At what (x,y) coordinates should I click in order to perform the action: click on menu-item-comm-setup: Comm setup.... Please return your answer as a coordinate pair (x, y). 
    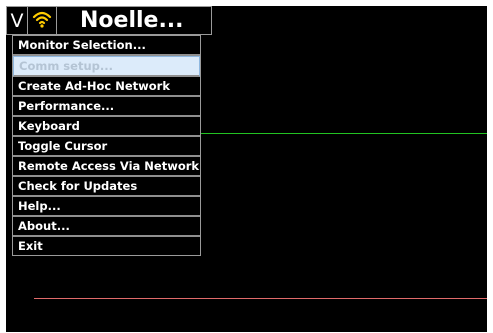
    Looking at the image, I should click on (106, 66).